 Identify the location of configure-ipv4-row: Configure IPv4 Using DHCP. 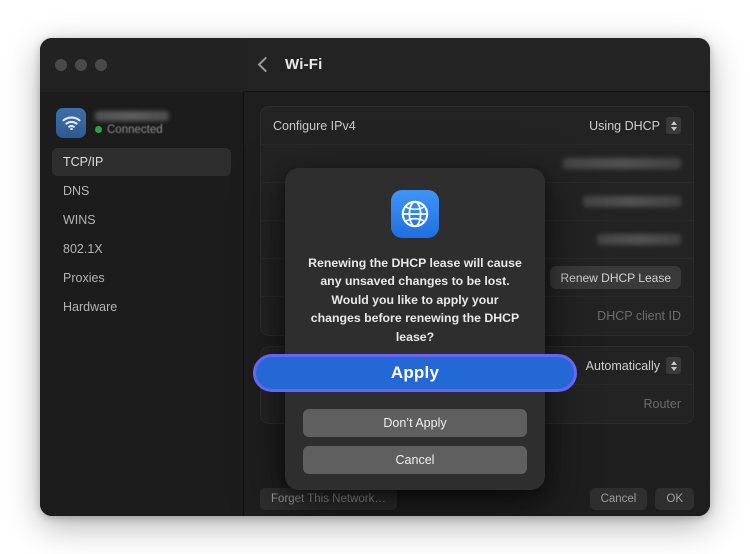
(477, 126).